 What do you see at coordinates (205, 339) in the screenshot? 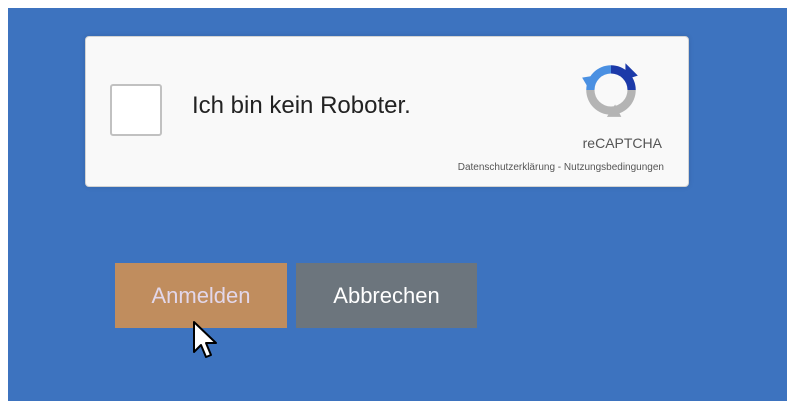
I see `arrow-pointer-icon` at bounding box center [205, 339].